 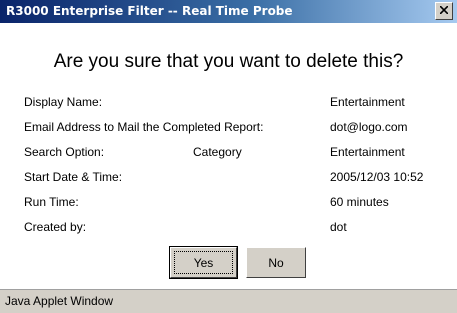 I want to click on yes-button: Yes, so click(x=203, y=262).